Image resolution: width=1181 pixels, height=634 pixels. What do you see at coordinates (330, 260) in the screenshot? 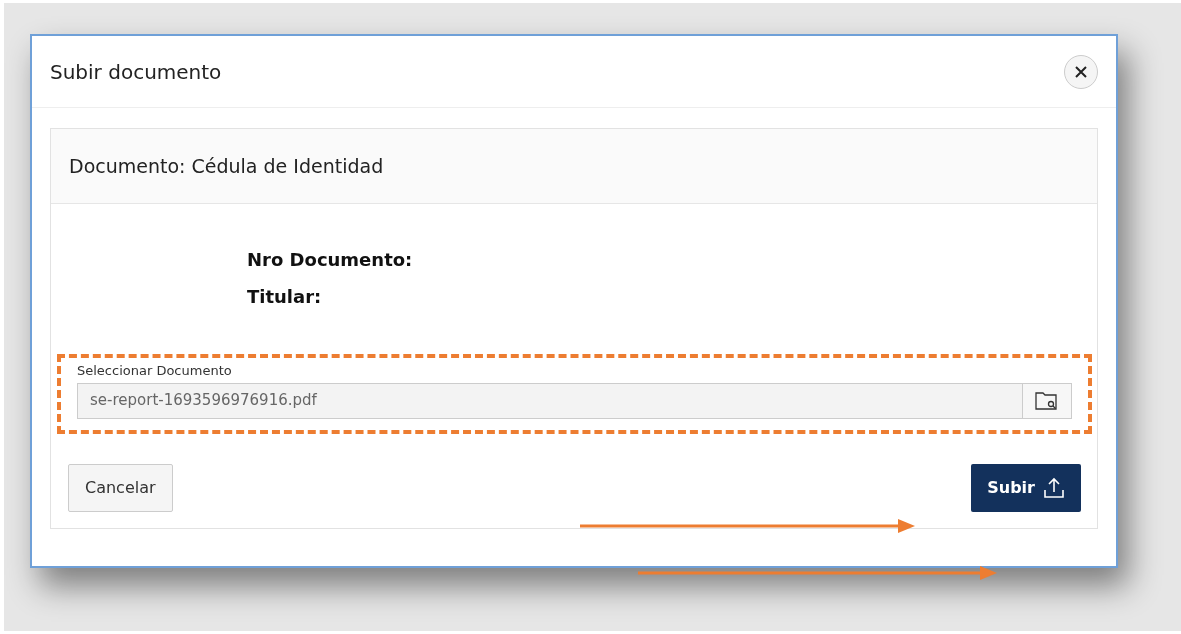
I see `field-label: Nro Documento:` at bounding box center [330, 260].